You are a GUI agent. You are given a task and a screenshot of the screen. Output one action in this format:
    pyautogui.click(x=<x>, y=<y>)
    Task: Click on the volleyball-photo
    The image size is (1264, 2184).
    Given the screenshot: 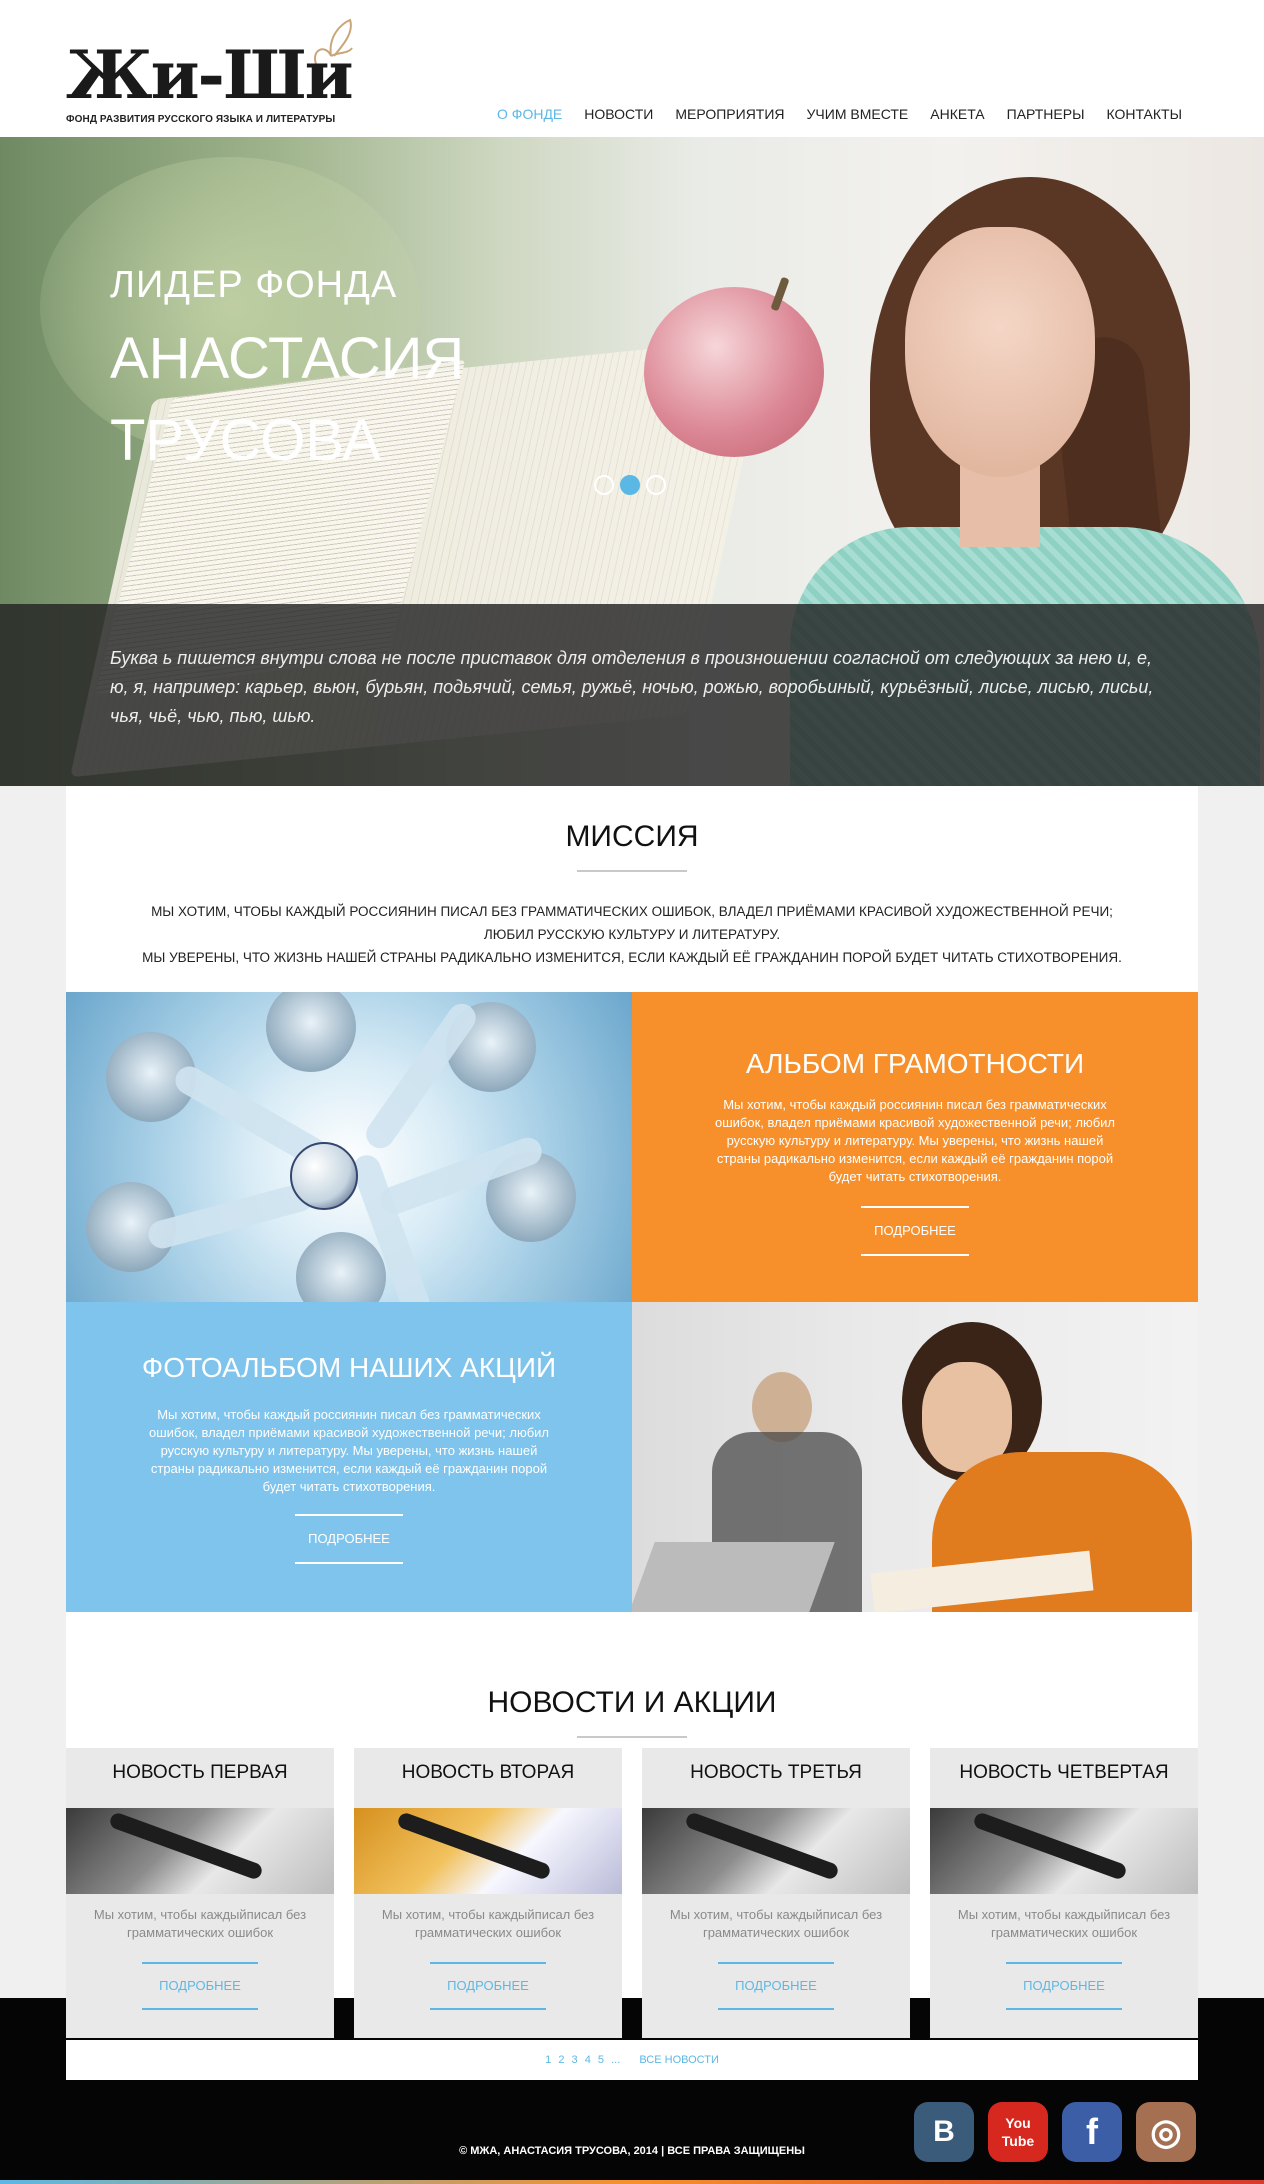 What is the action you would take?
    pyautogui.click(x=349, y=1147)
    